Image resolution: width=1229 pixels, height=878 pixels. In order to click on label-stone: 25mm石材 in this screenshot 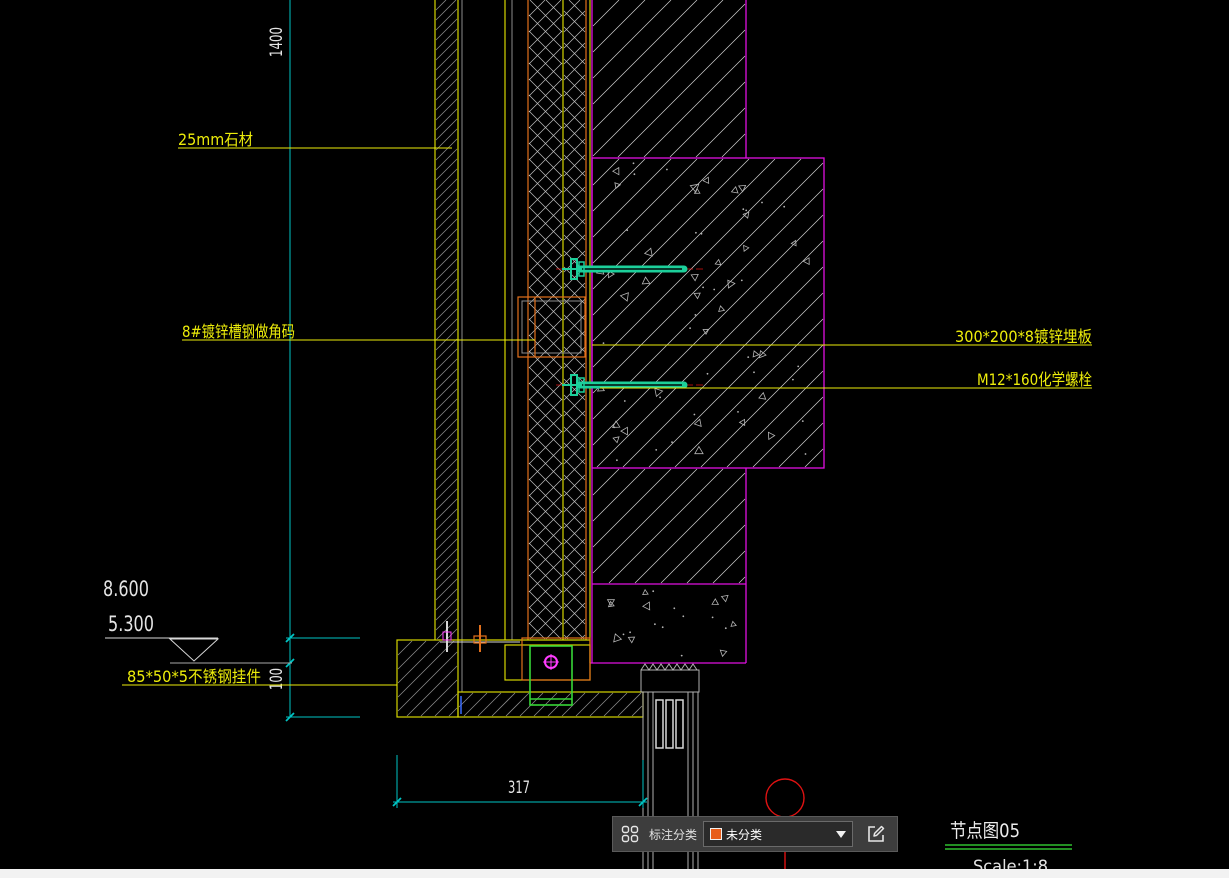, I will do `click(215, 139)`.